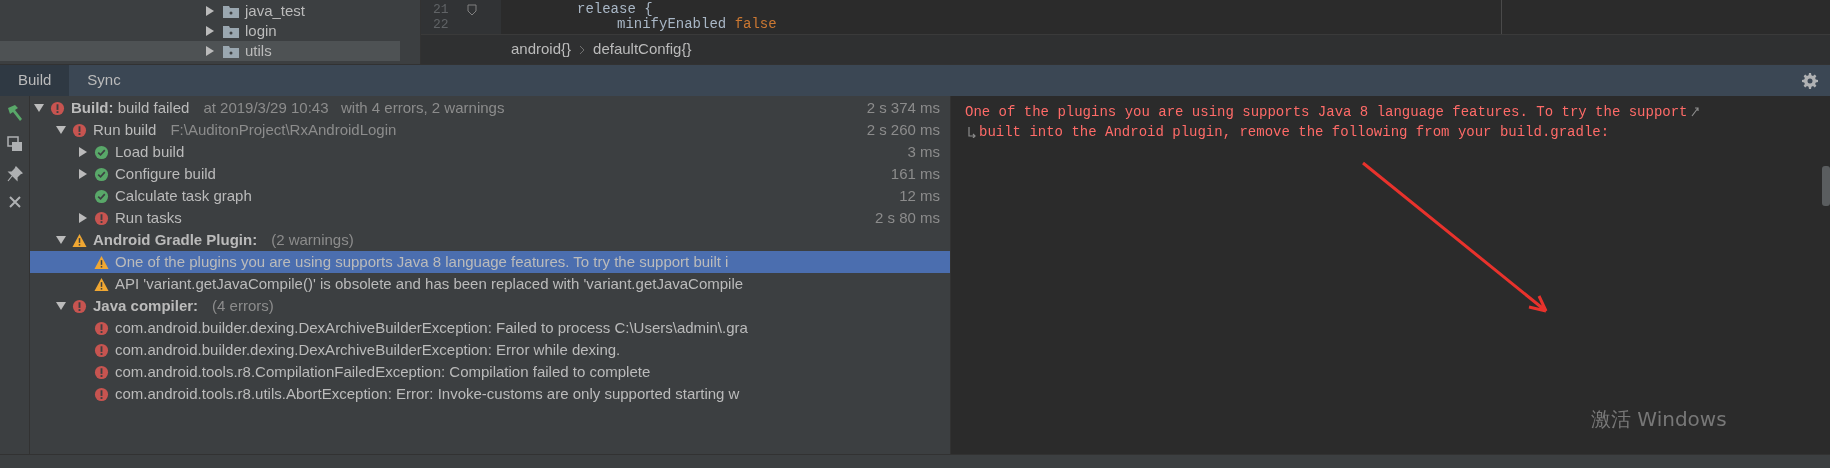 This screenshot has height=468, width=1830. What do you see at coordinates (283, 129) in the screenshot?
I see `row-detail: F:\AuditonProject\RxAndroidLogin` at bounding box center [283, 129].